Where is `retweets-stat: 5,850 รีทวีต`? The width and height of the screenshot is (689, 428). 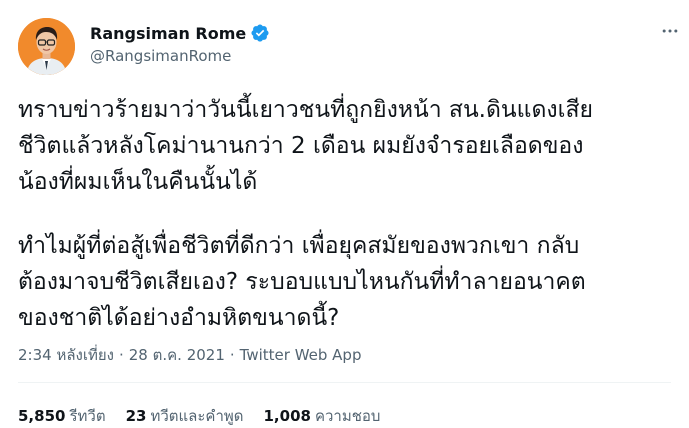 retweets-stat: 5,850 รีทวีต is located at coordinates (62, 416).